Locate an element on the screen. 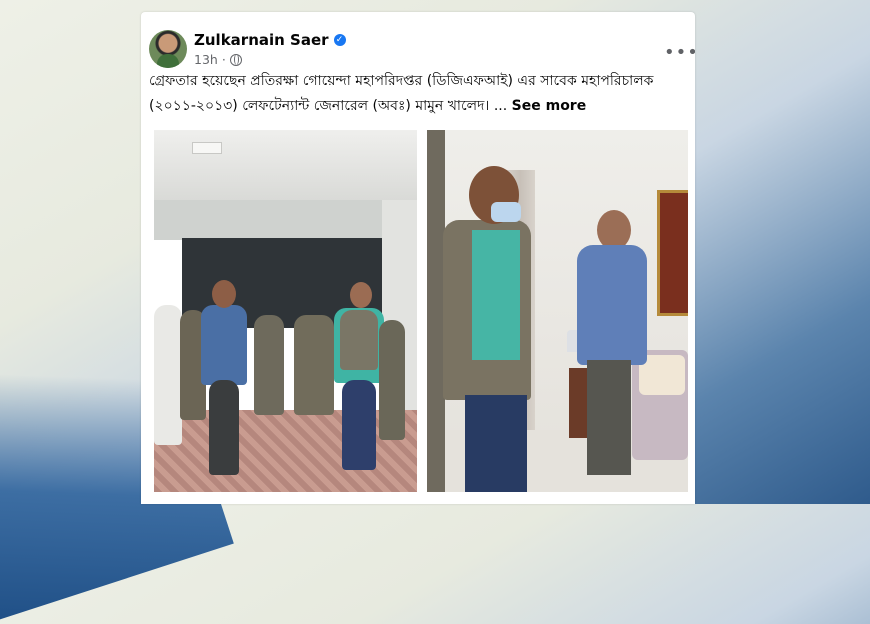 The height and width of the screenshot is (624, 870). photo-floor is located at coordinates (285, 451).